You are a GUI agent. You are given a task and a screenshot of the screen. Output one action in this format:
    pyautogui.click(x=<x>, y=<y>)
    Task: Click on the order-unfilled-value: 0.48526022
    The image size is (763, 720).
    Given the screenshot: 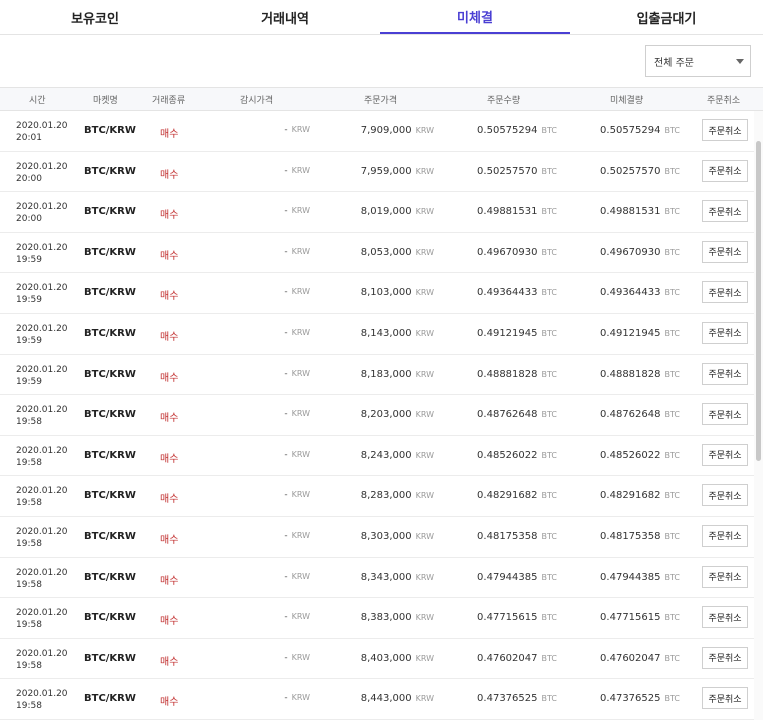 What is the action you would take?
    pyautogui.click(x=630, y=455)
    